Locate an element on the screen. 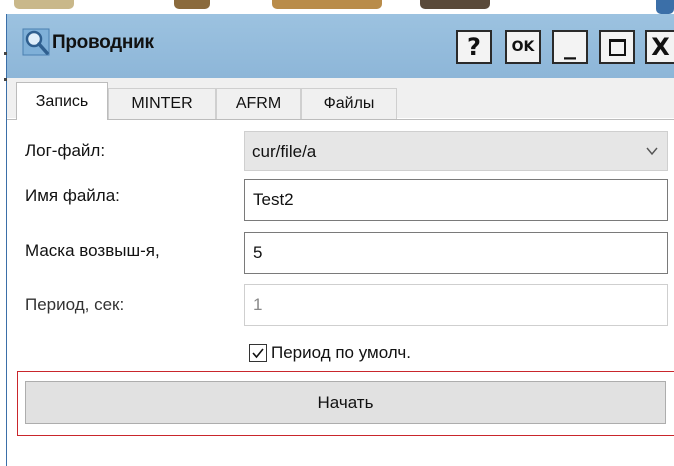 Image resolution: width=674 pixels, height=466 pixels. minimize-button: _ is located at coordinates (570, 47).